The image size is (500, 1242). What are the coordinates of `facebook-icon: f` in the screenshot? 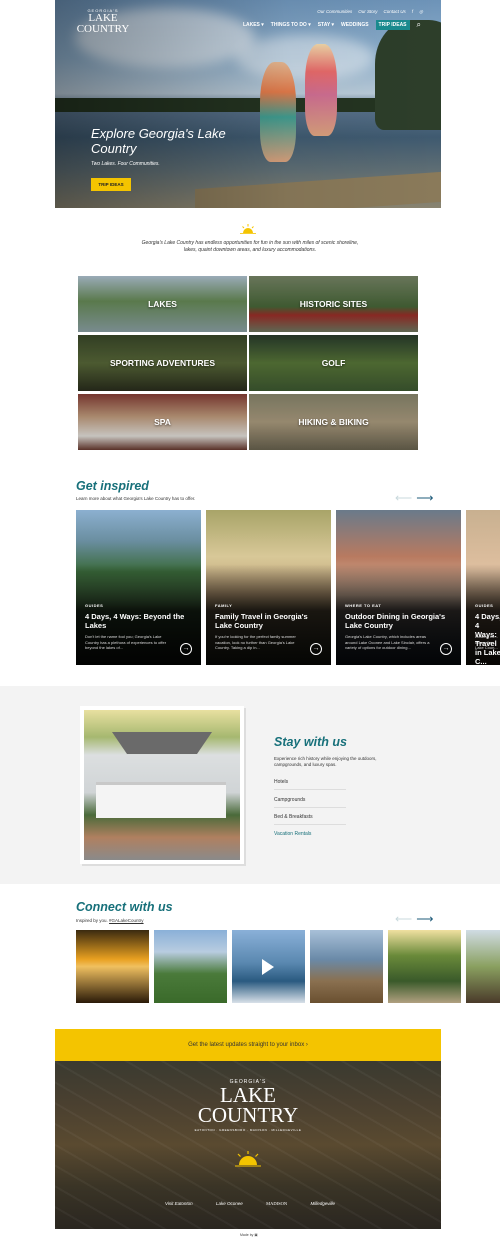 It's located at (412, 12).